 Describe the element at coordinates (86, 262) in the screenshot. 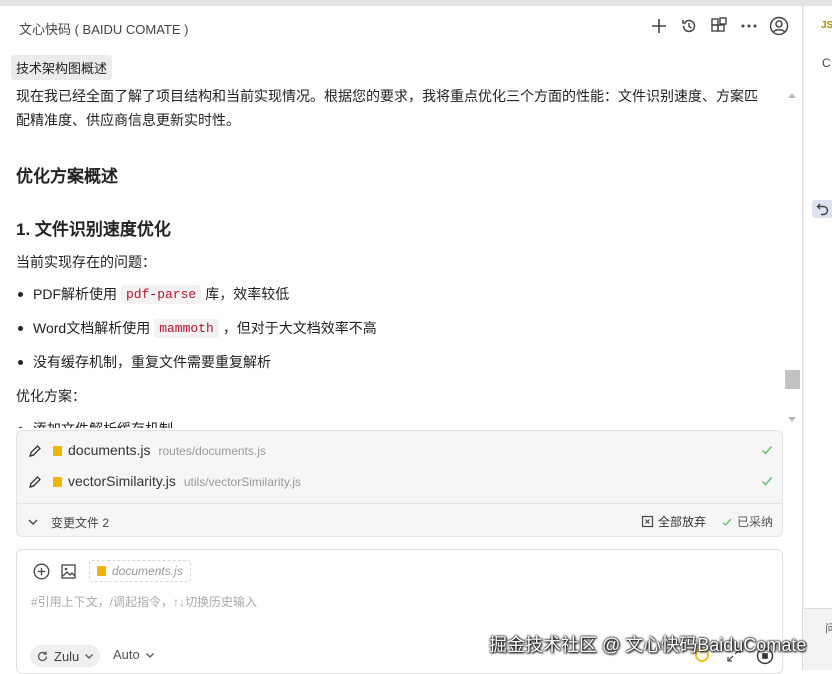

I see `problems-label: 当前实现存在的问题：` at that location.